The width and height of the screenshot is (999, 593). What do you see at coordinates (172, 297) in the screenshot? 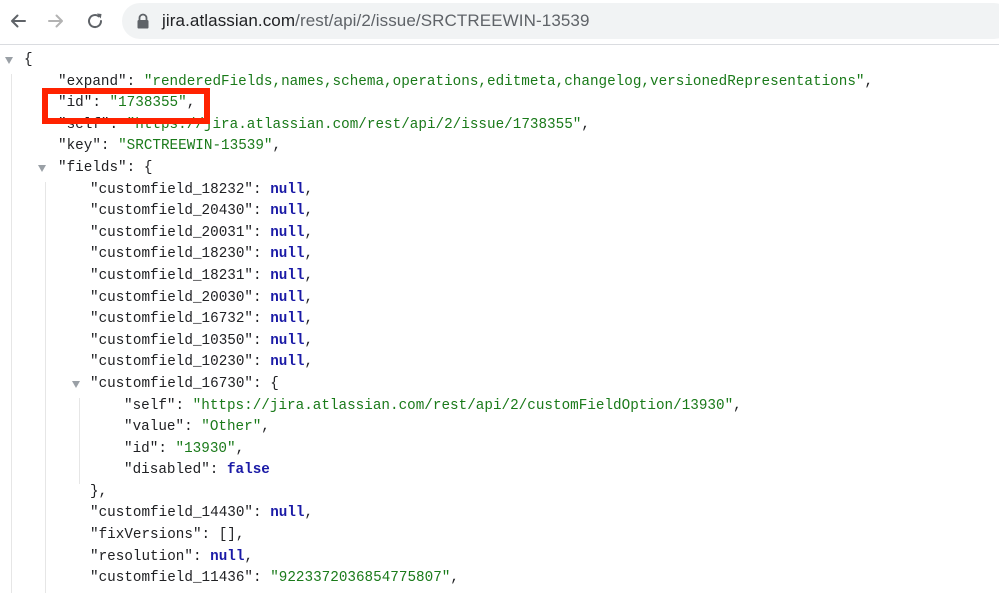
I see `json-key: "customfield_20030"` at bounding box center [172, 297].